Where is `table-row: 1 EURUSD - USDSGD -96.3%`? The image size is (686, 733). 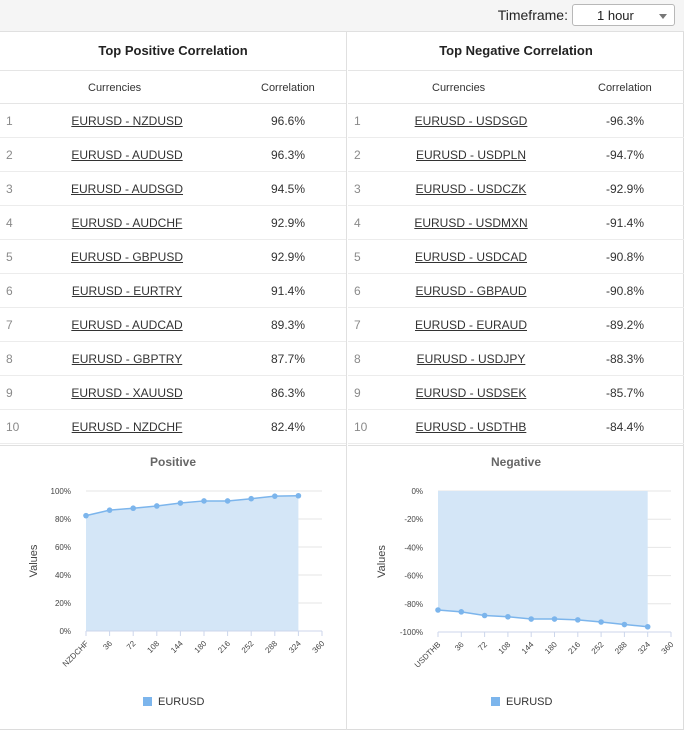 table-row: 1 EURUSD - USDSGD -96.3% is located at coordinates (516, 121).